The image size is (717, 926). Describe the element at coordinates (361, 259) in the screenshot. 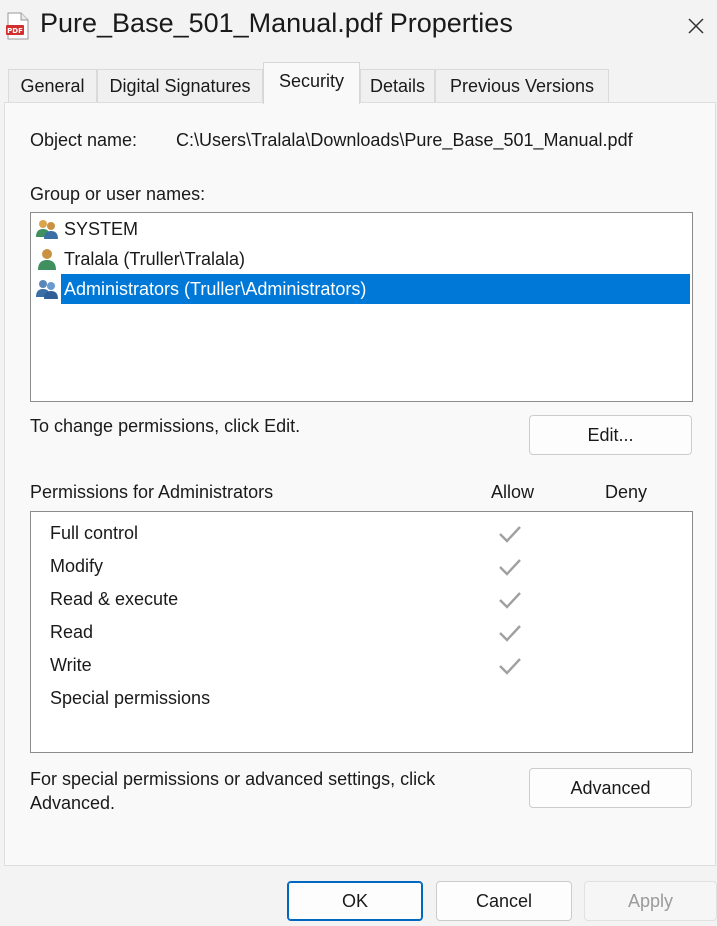

I see `list-item-tralala: Tralala (Truller\Tralala)` at that location.